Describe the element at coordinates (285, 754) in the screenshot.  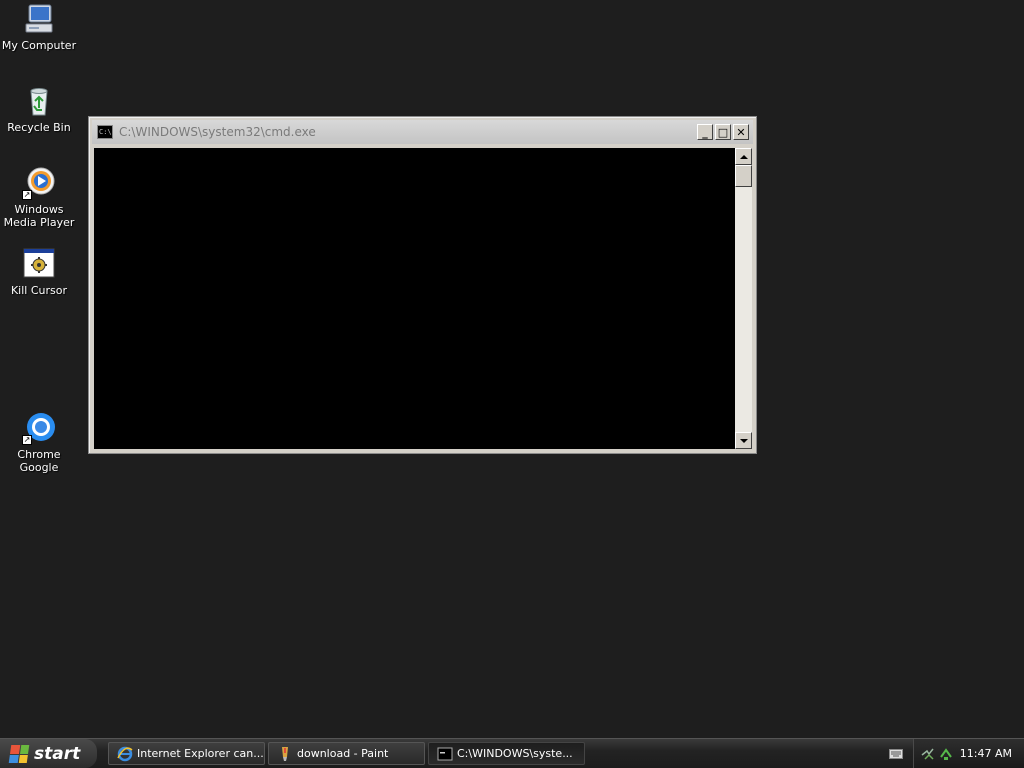
I see `paint-icon` at that location.